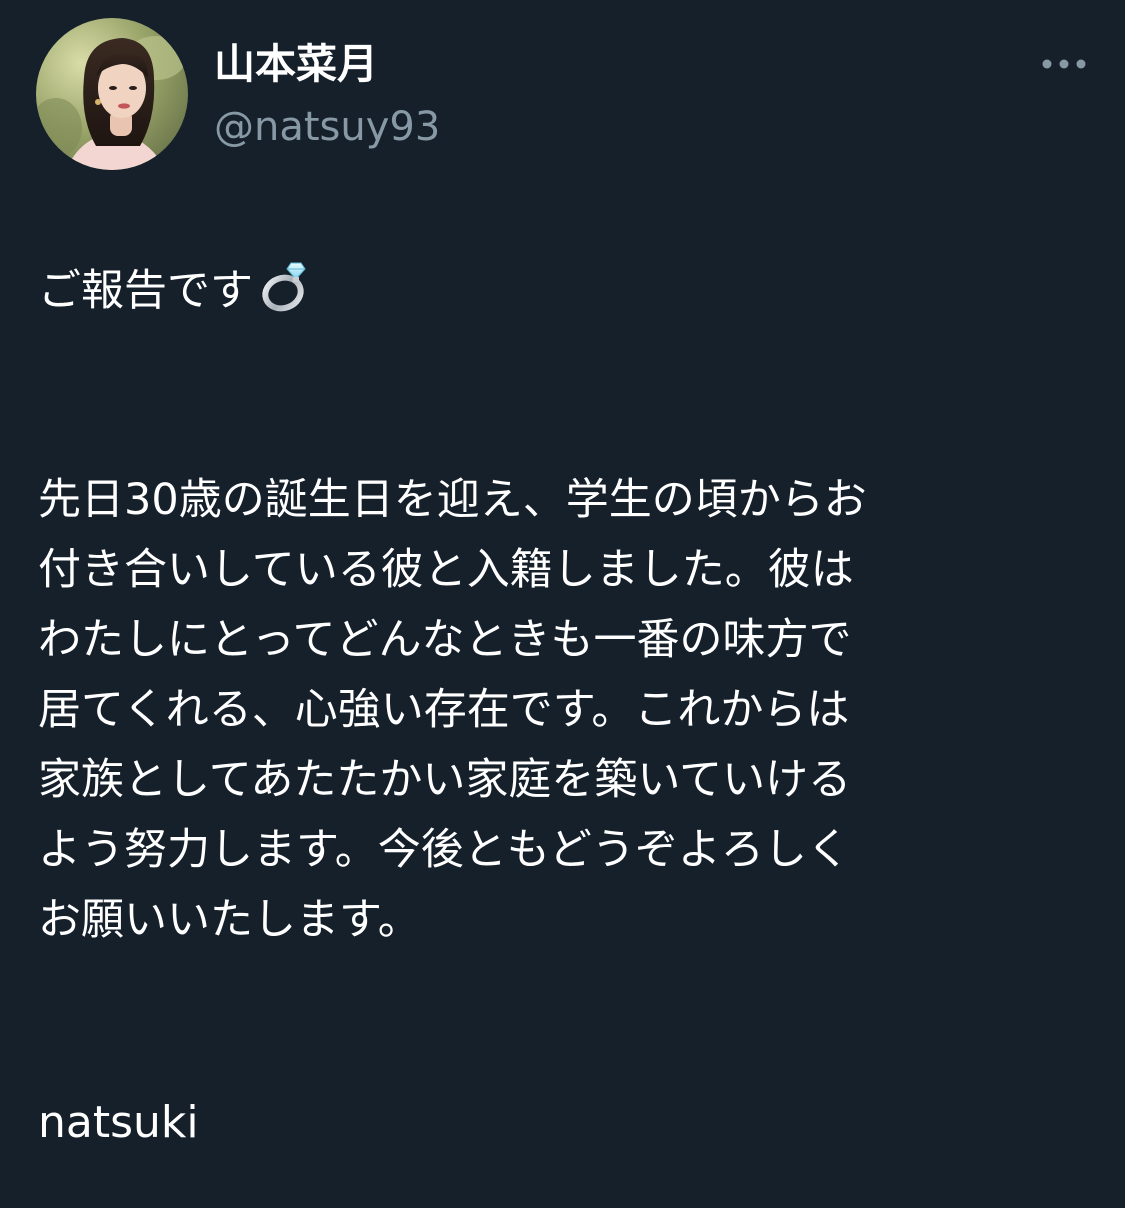 This screenshot has height=1208, width=1125. I want to click on tweet-body-line: 居てくれる、心強い存在です。これからは, so click(444, 710).